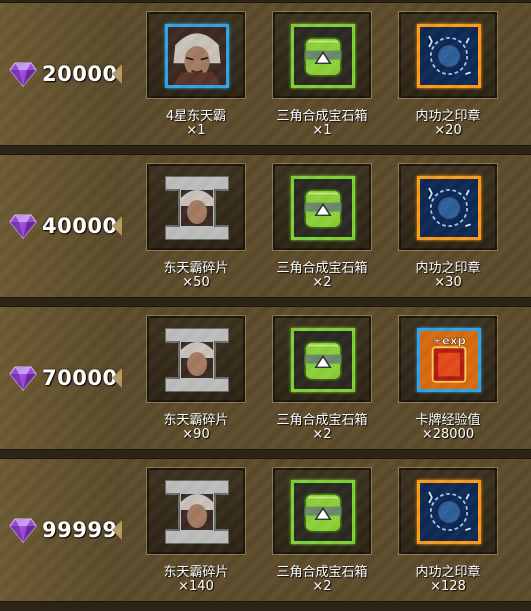 The image size is (531, 611). Describe the element at coordinates (196, 116) in the screenshot. I see `item-name: 4星东天霸` at that location.